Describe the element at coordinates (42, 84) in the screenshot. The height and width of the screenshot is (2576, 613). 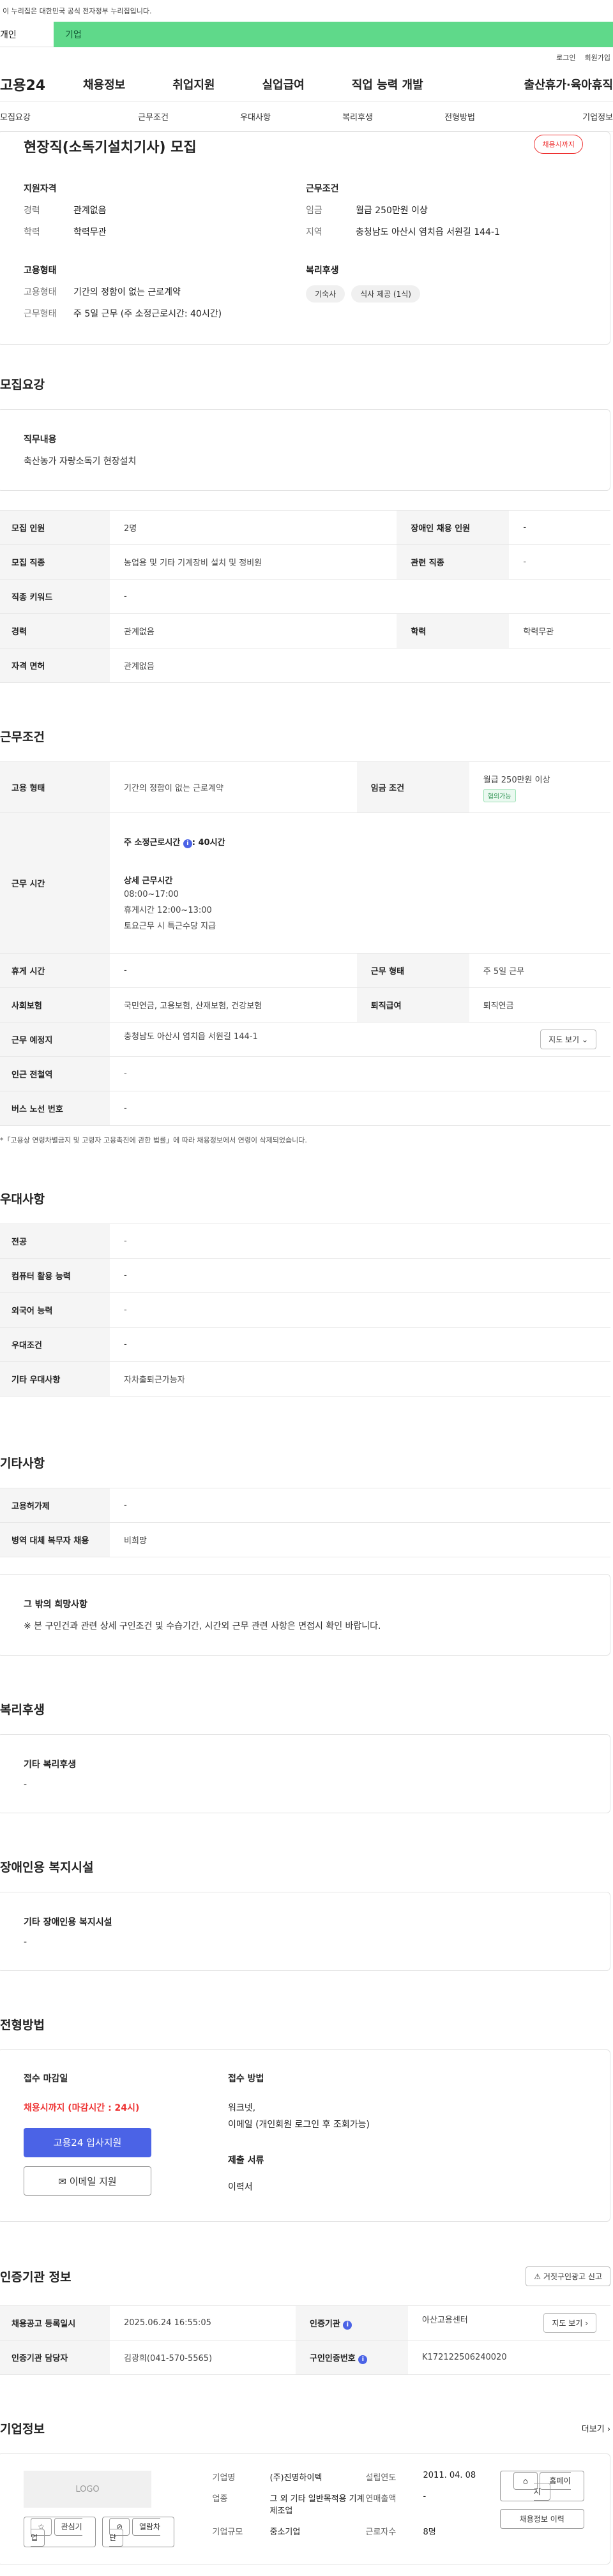
I see `site-logo: 고용24` at that location.